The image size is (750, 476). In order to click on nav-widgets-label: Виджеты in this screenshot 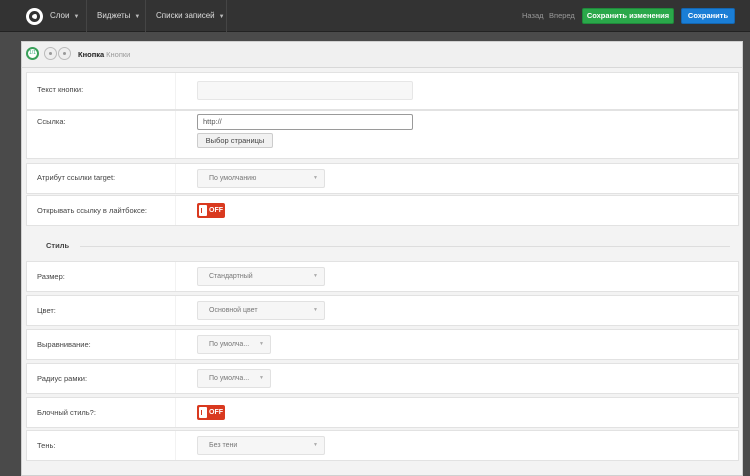, I will do `click(114, 15)`.